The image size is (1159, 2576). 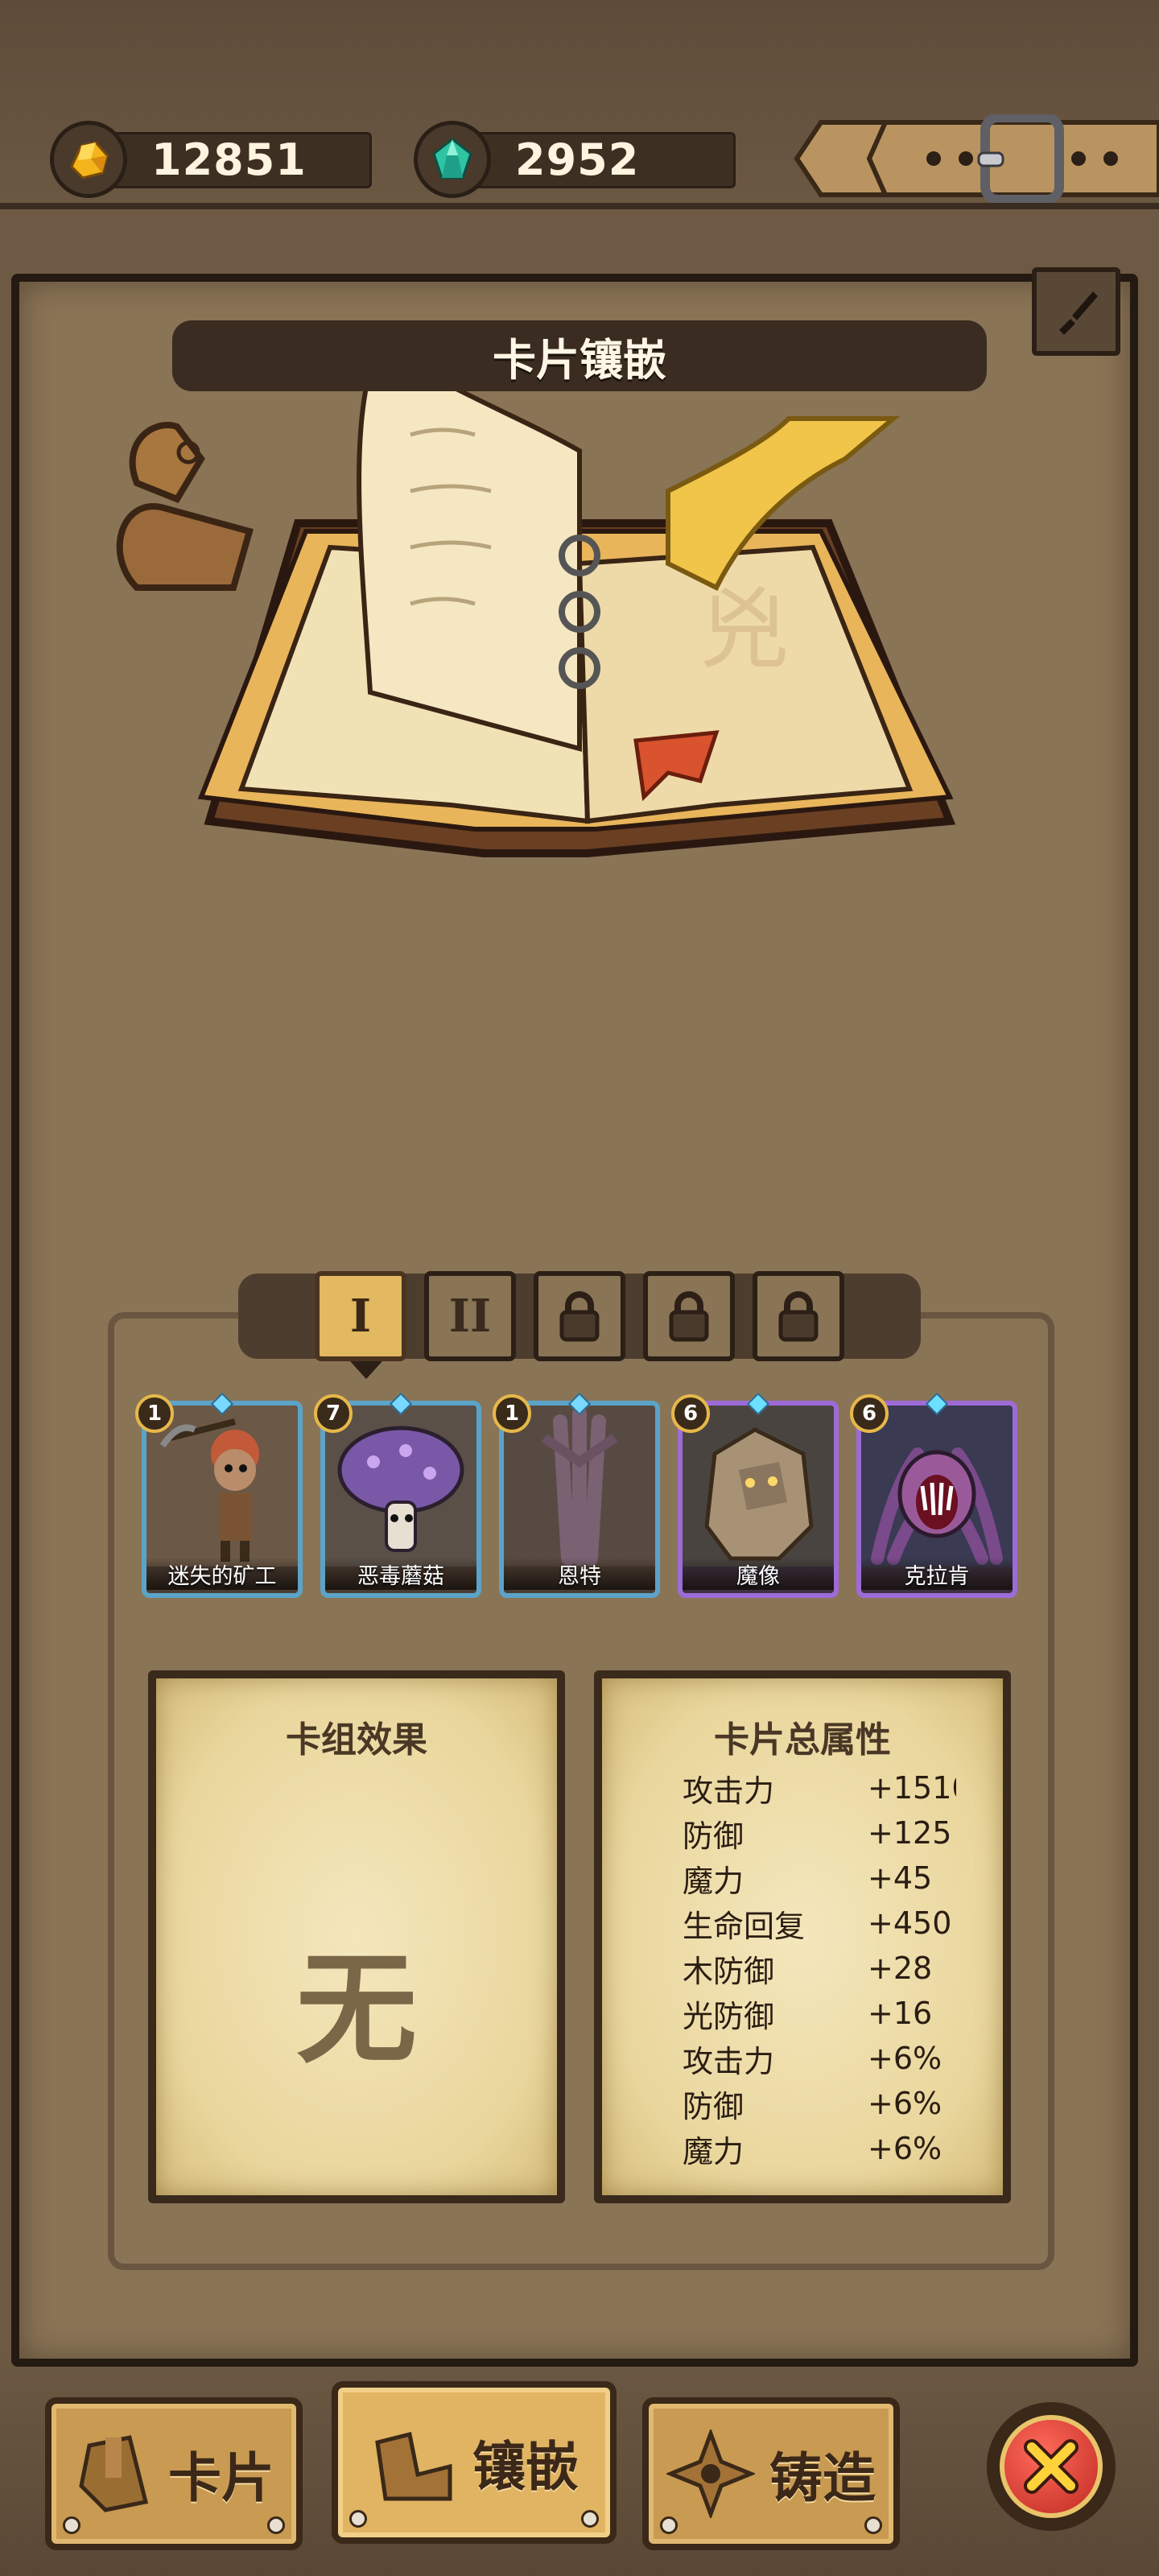 What do you see at coordinates (400, 1486) in the screenshot?
I see `card-art-mushroom` at bounding box center [400, 1486].